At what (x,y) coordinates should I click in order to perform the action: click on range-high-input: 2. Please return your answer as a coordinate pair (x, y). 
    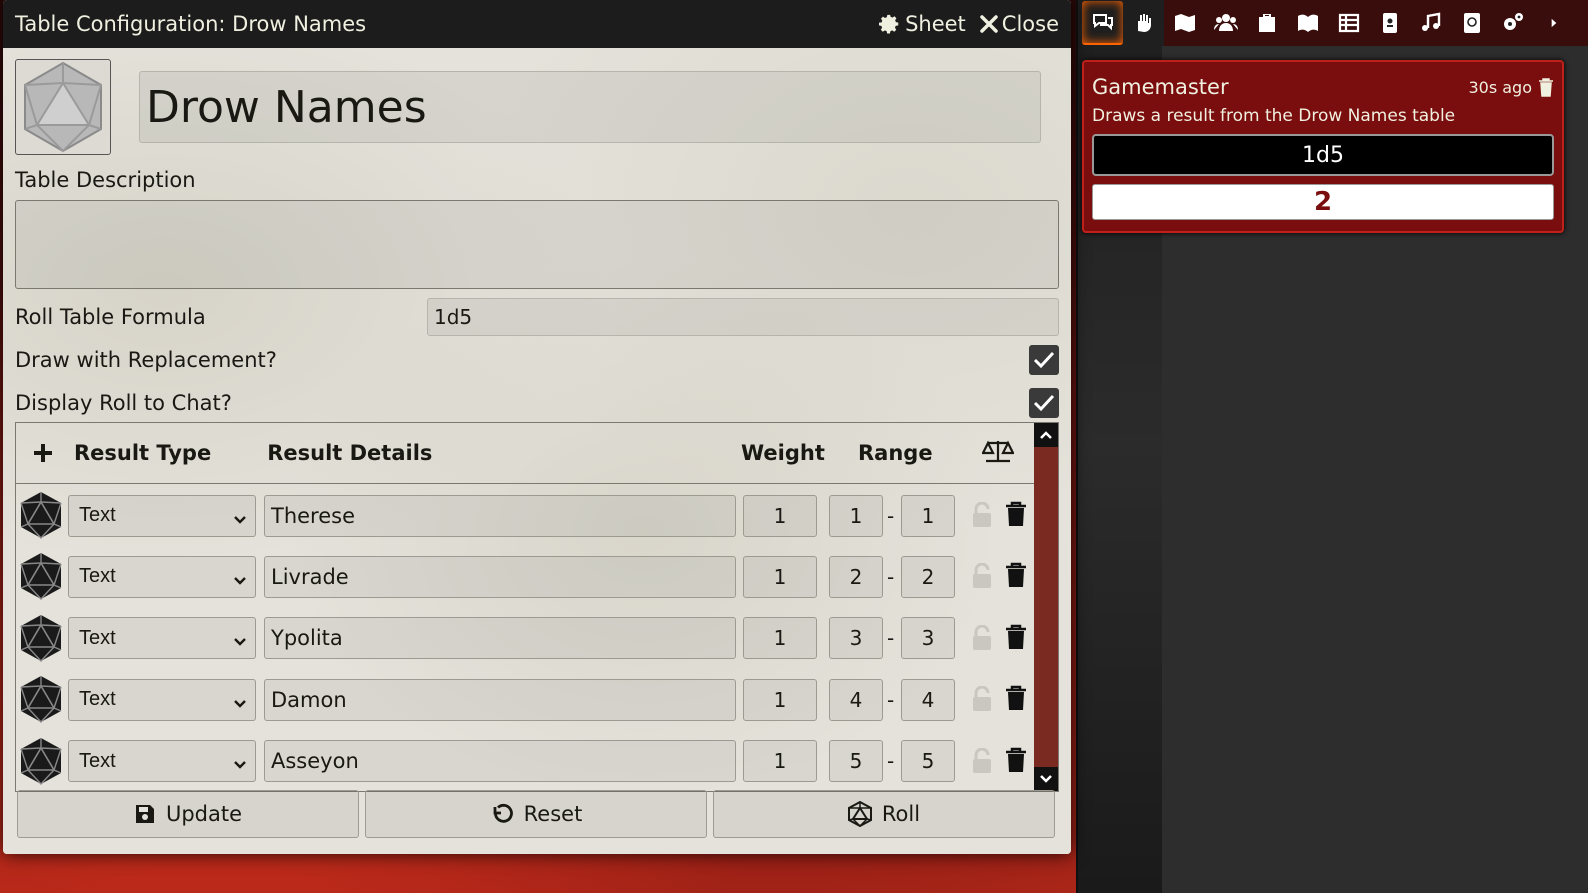
    Looking at the image, I should click on (928, 576).